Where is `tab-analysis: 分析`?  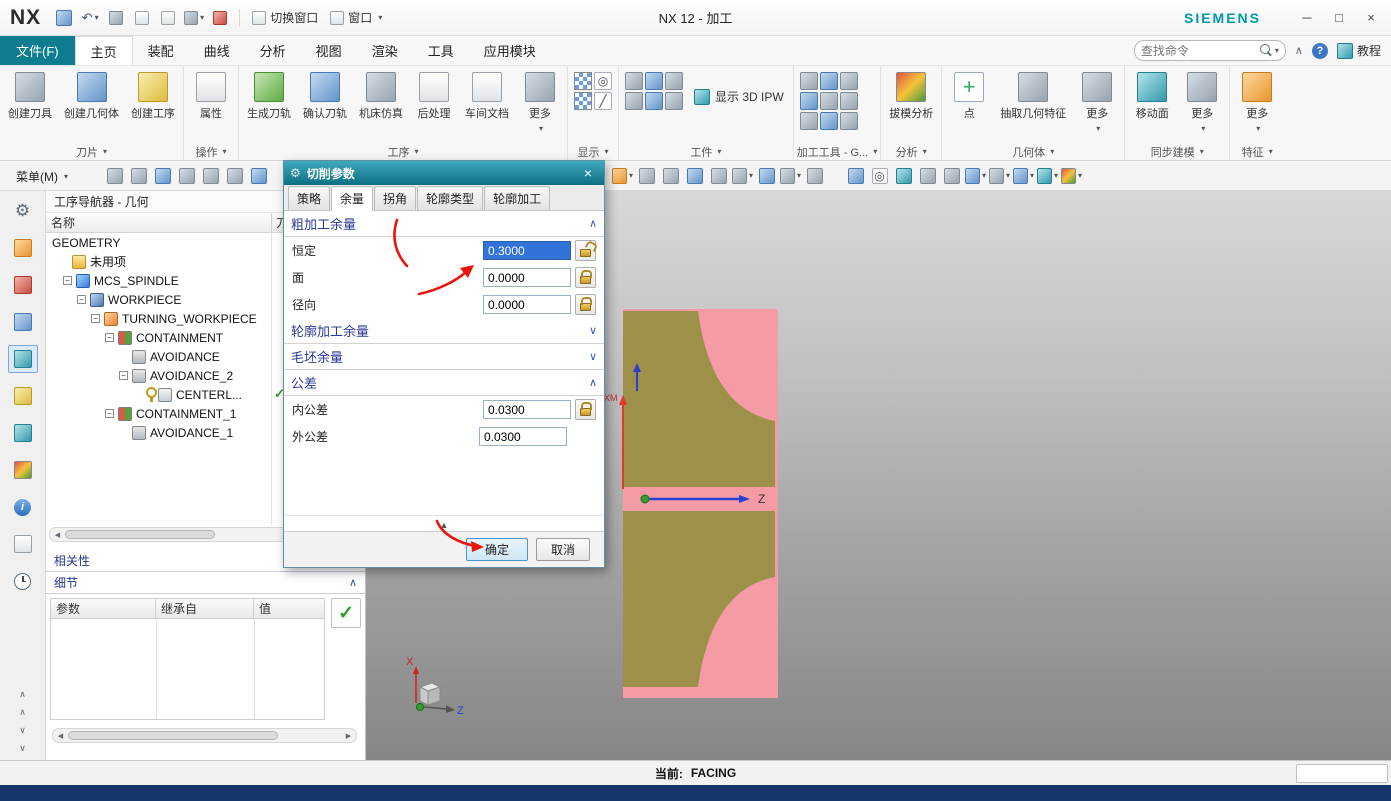
tab-analysis: 分析 is located at coordinates (273, 50).